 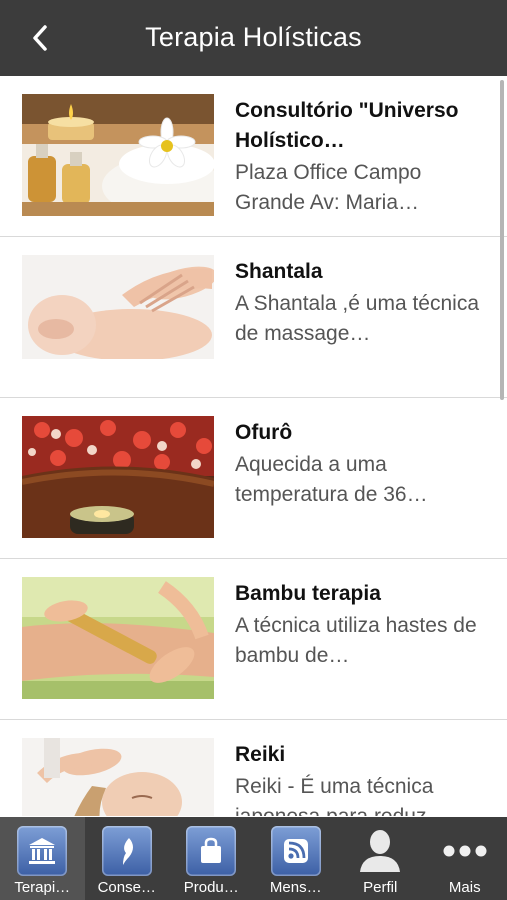 I want to click on tab-label: Perfil, so click(x=380, y=887).